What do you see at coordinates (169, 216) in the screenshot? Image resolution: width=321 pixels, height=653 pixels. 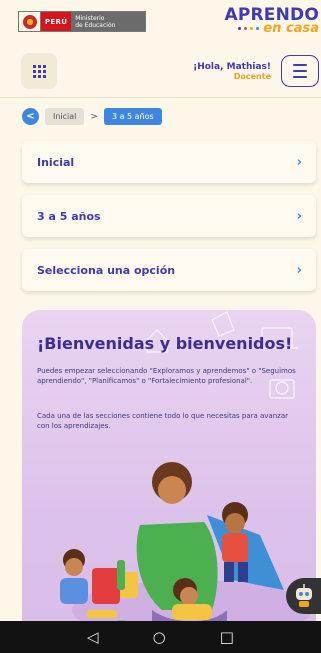 I see `age-select-card: 3 a 5 años ›` at bounding box center [169, 216].